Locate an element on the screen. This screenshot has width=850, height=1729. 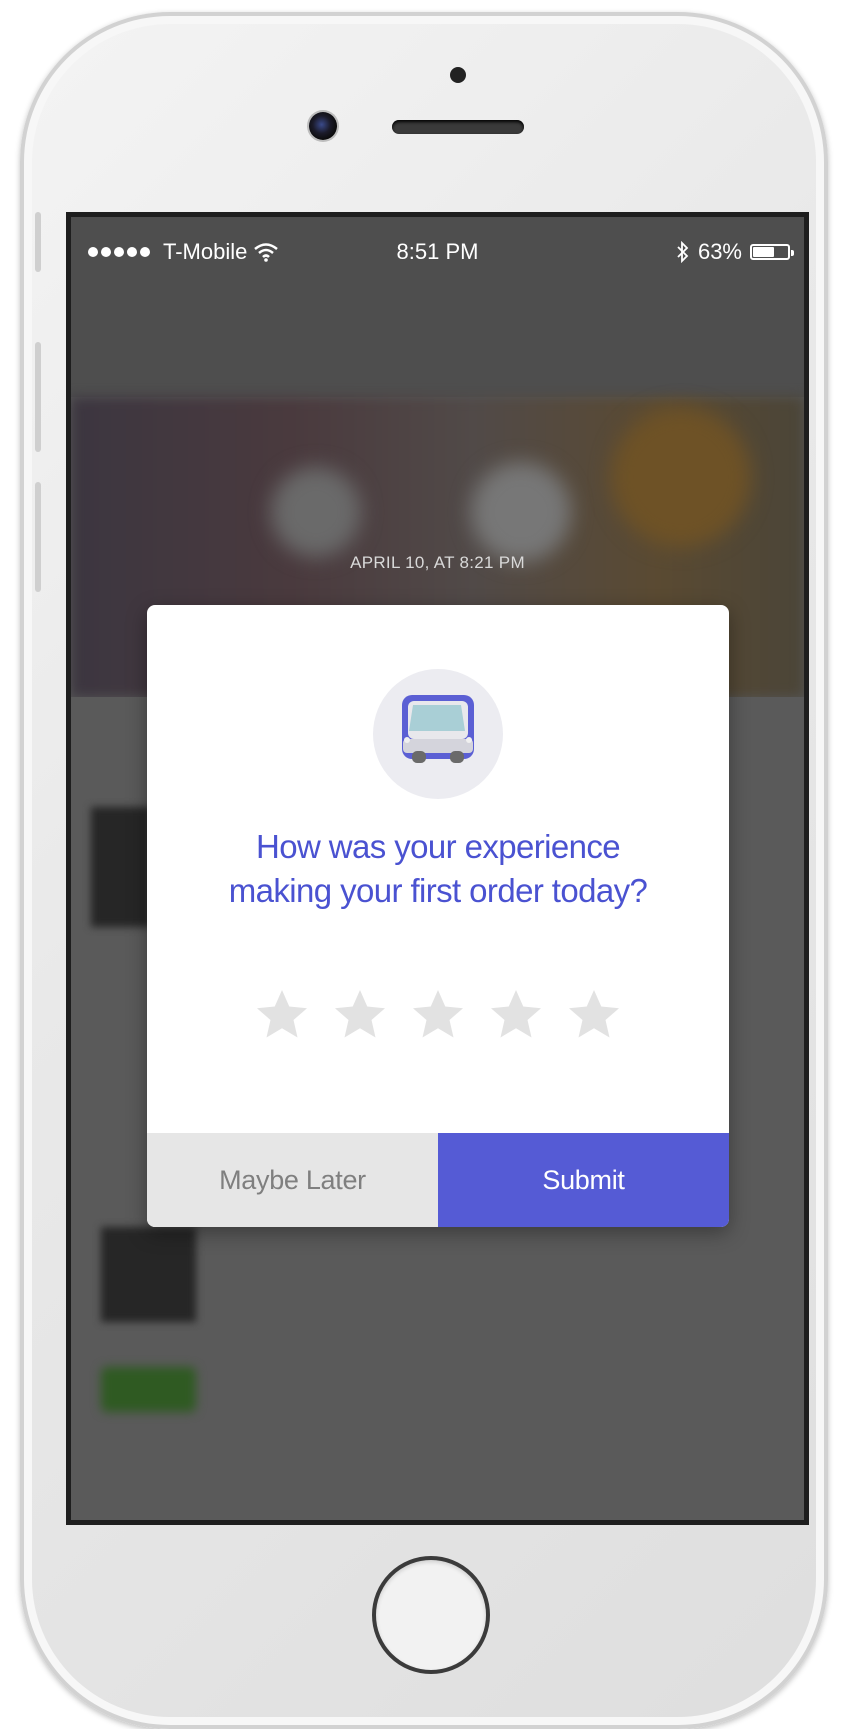
status-right: 63% is located at coordinates (735, 252).